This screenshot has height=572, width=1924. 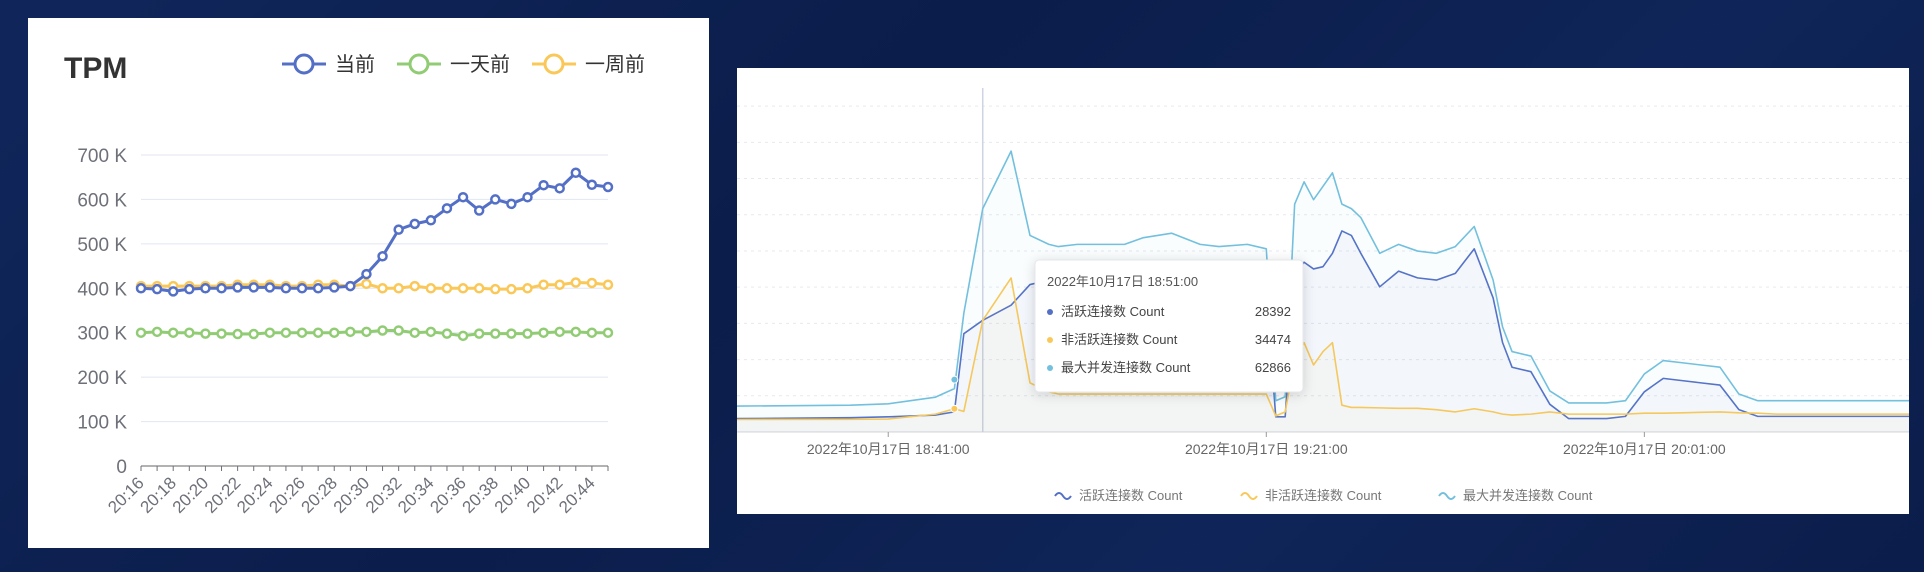 I want to click on legend-item: 非活跃连接数 Count, so click(x=1311, y=495).